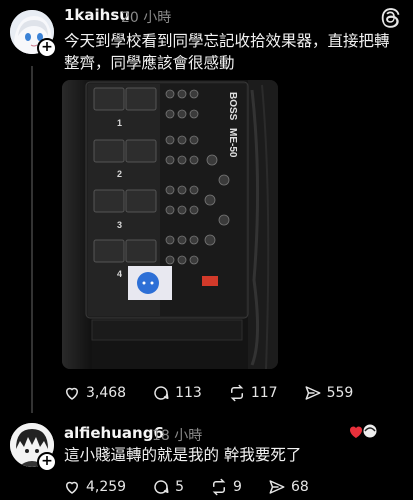  I want to click on post-time: 20 小時, so click(146, 18).